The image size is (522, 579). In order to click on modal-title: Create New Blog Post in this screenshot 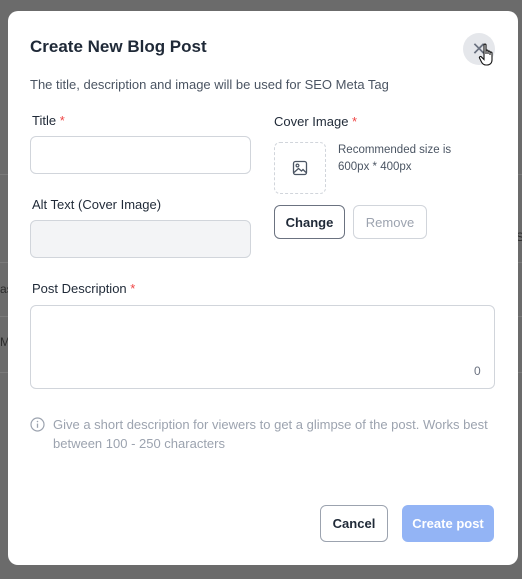, I will do `click(118, 46)`.